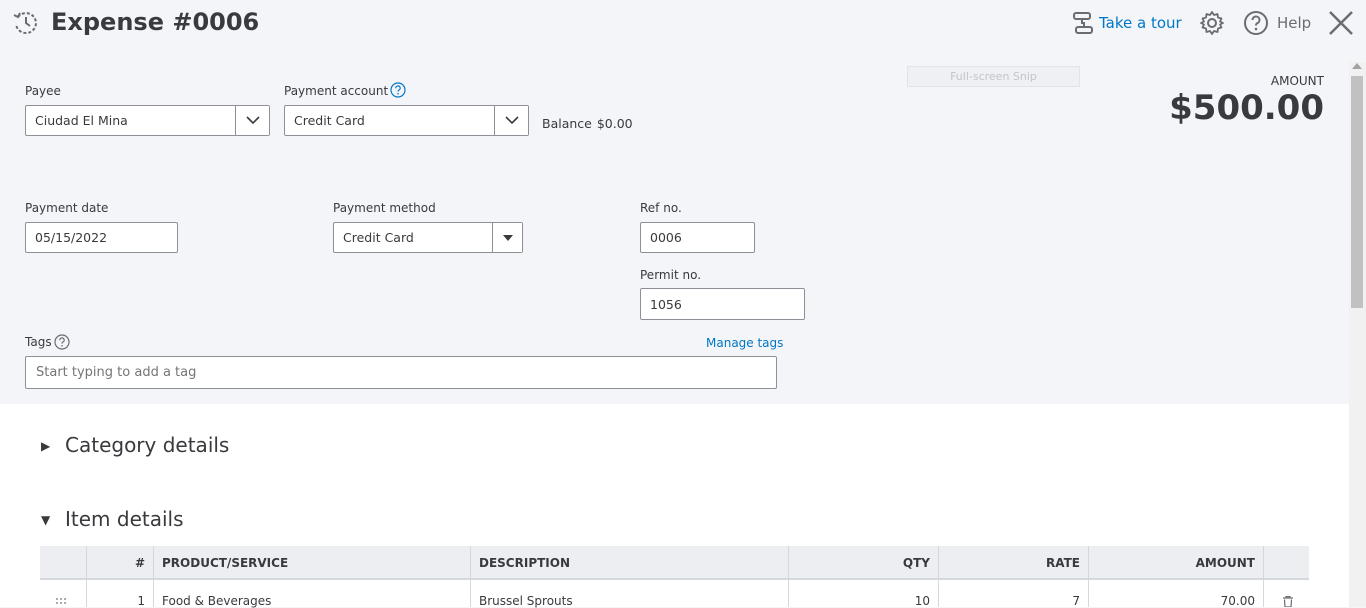  Describe the element at coordinates (1256, 23) in the screenshot. I see `help-icon` at that location.